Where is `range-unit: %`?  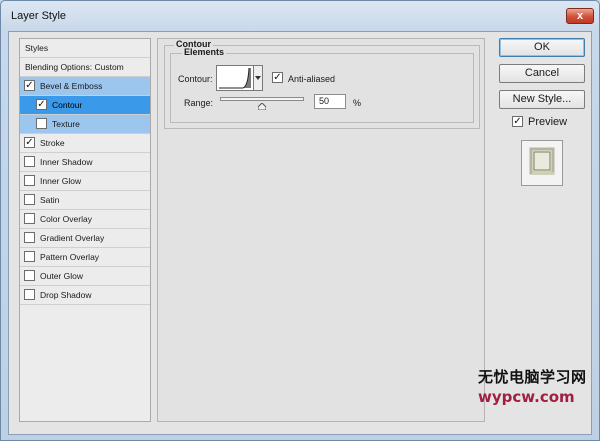
range-unit: % is located at coordinates (357, 103).